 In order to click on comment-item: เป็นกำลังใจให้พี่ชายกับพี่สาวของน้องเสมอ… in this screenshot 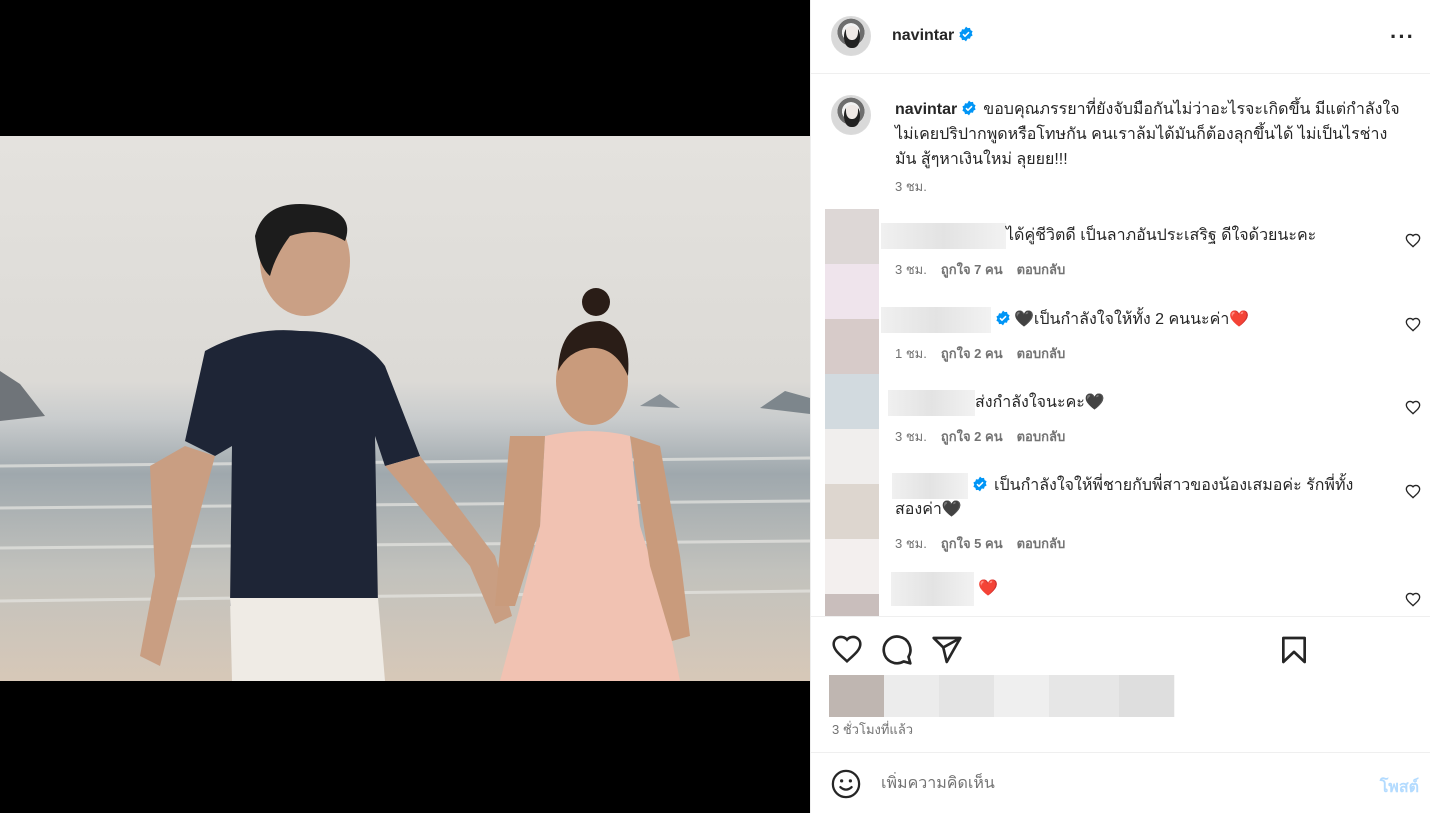, I will do `click(1132, 486)`.